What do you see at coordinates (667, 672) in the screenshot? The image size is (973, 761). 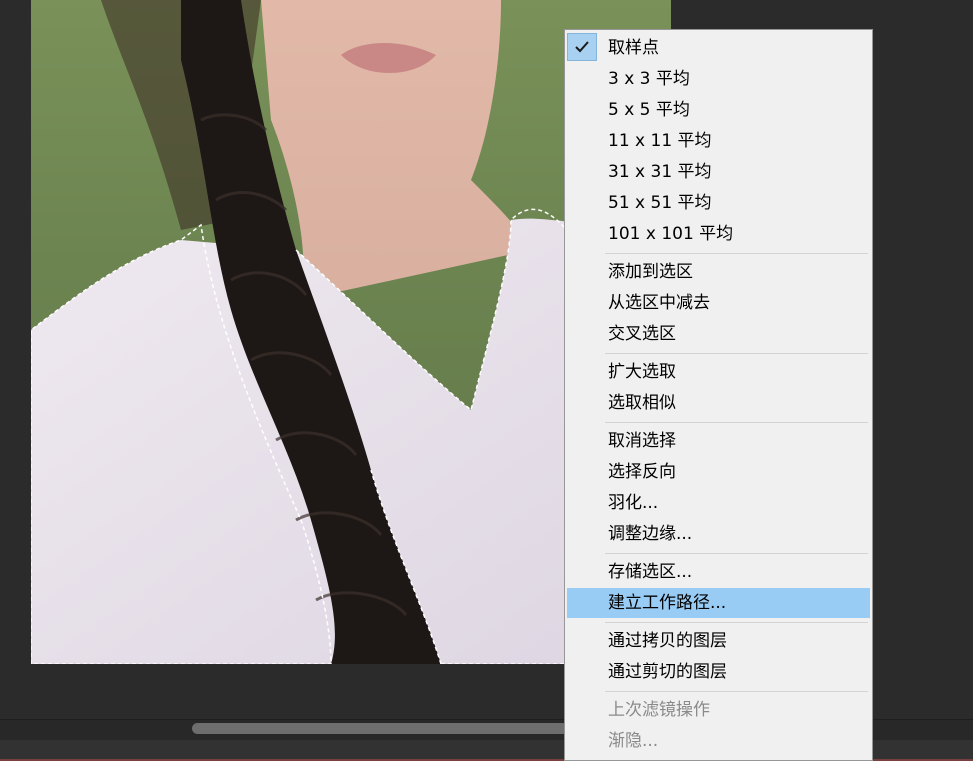 I see `menu-item-label: 通过剪切的图层` at bounding box center [667, 672].